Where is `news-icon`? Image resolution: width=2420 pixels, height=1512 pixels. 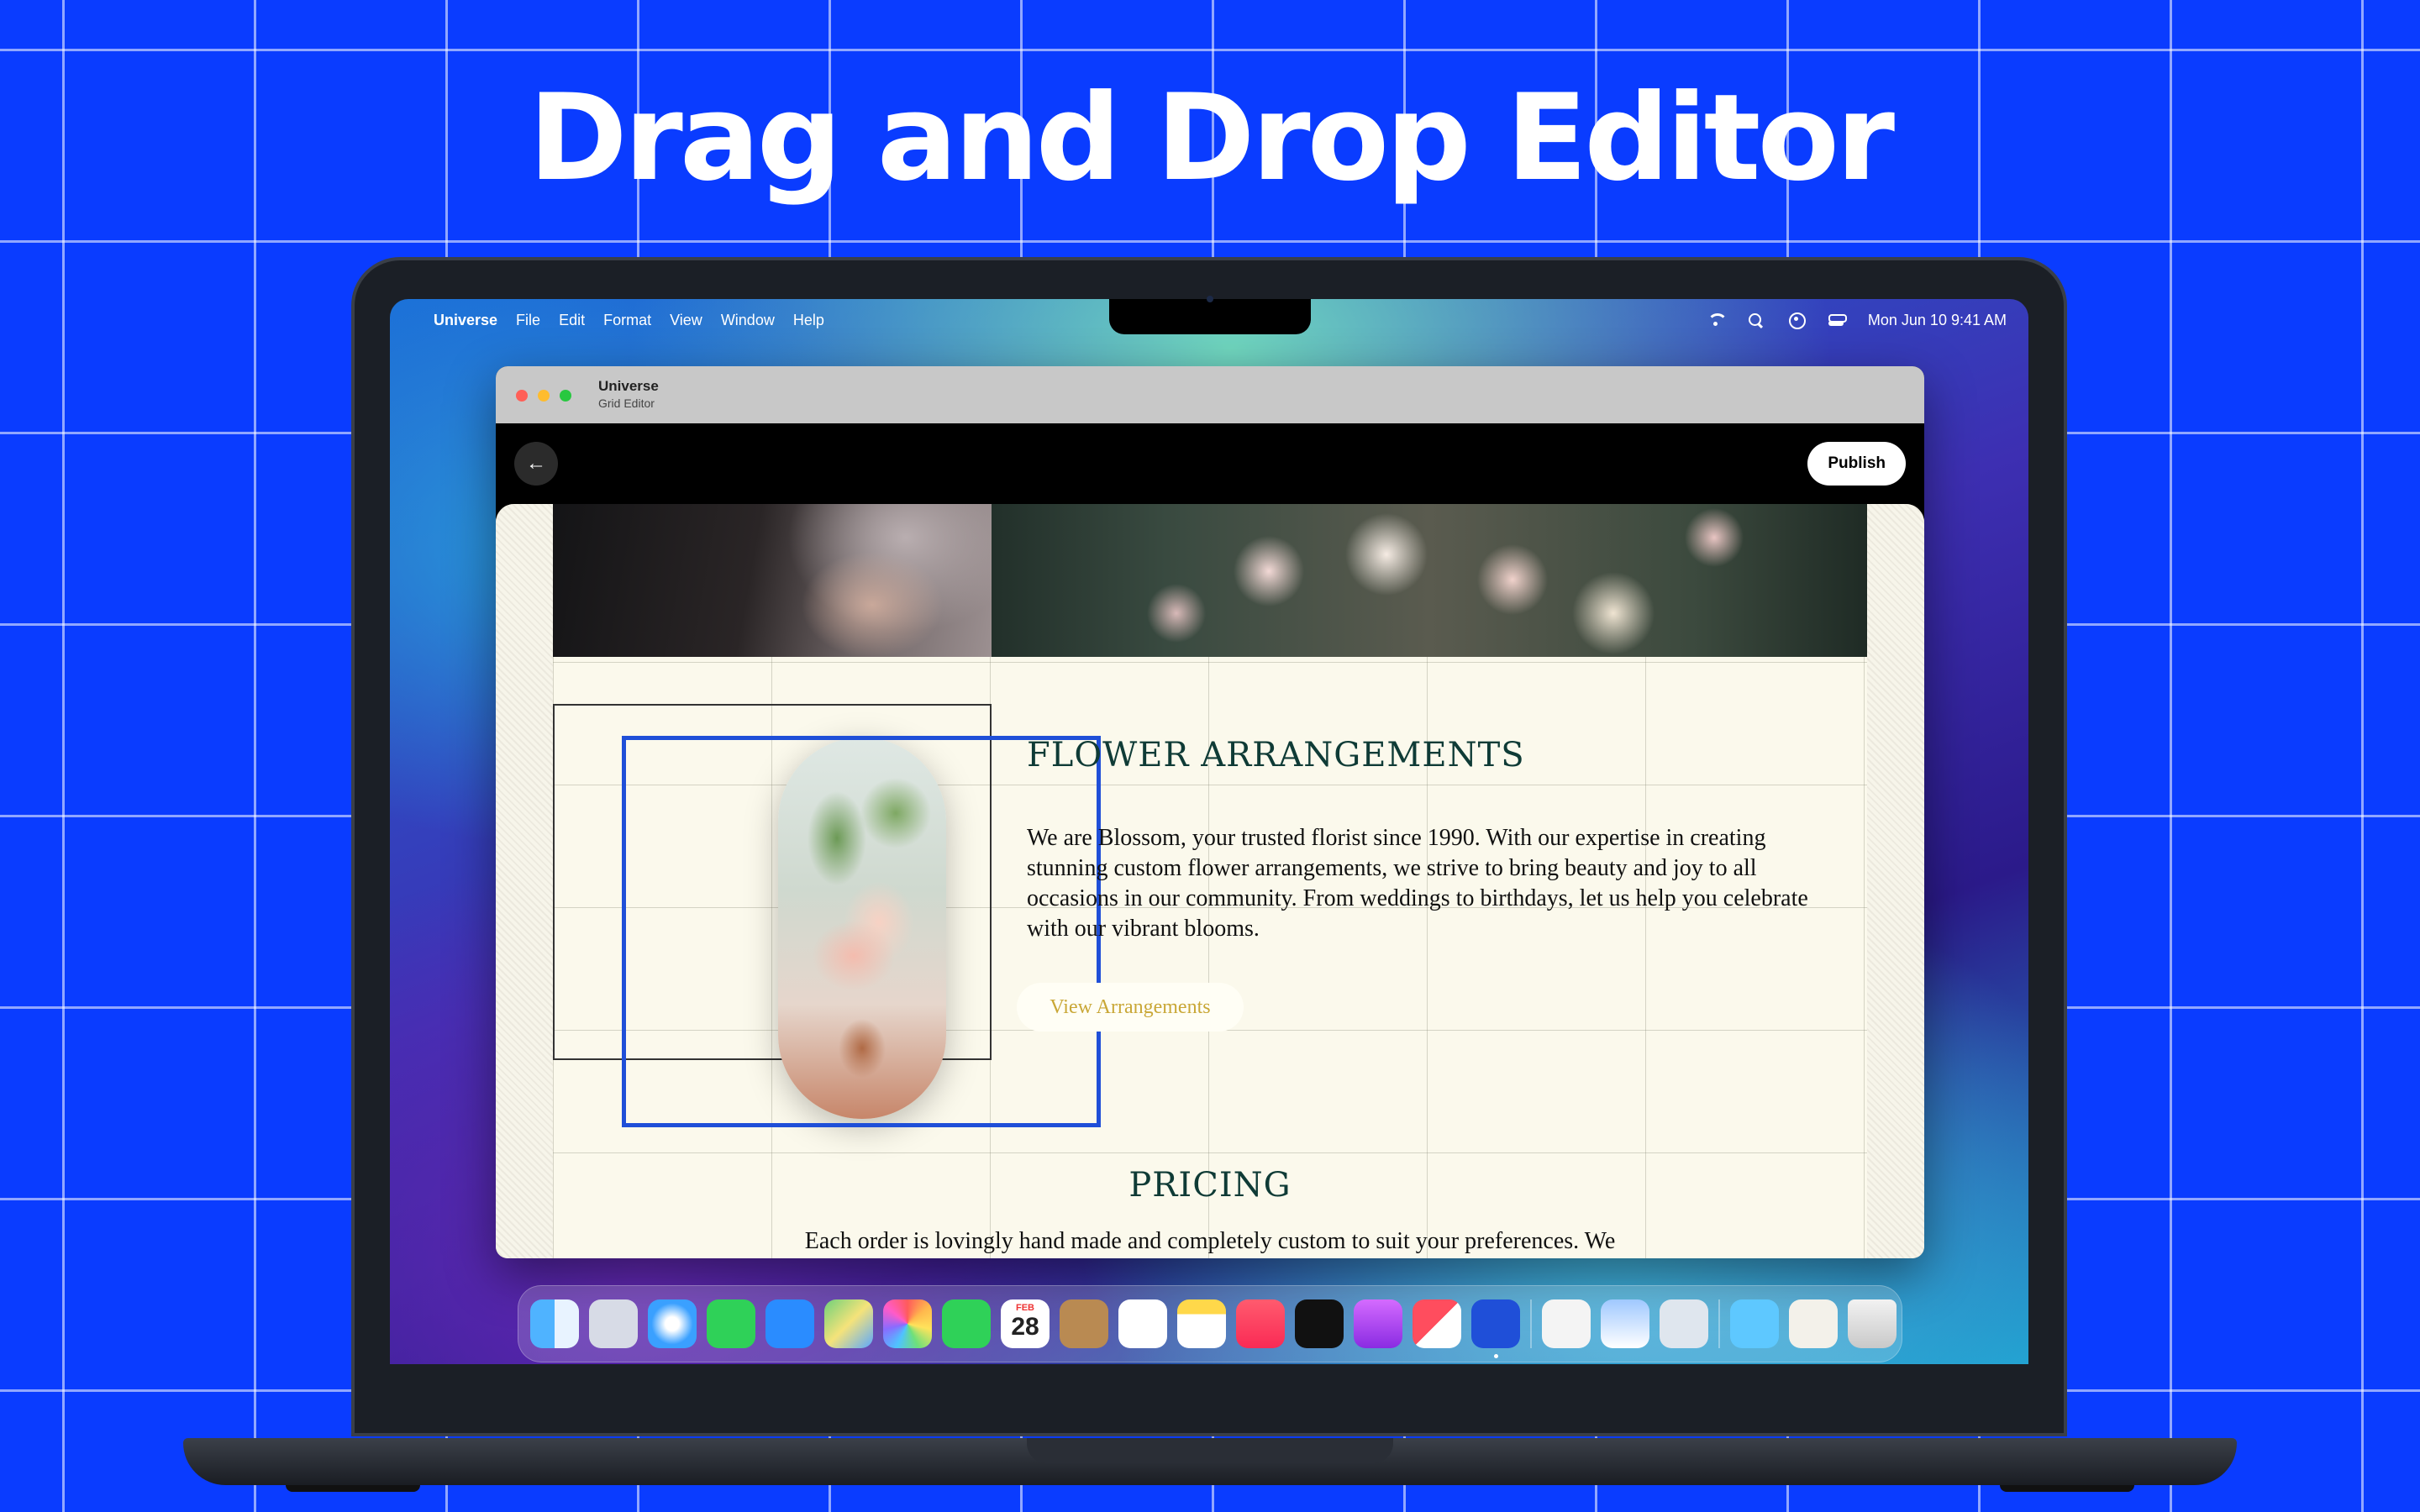
news-icon is located at coordinates (1437, 1323).